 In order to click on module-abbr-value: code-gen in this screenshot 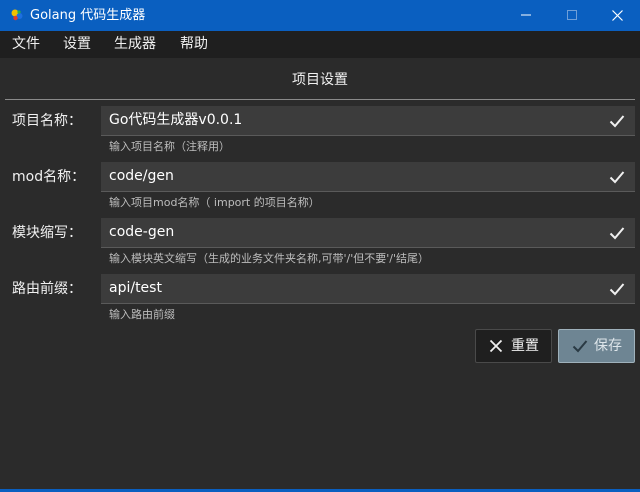, I will do `click(142, 232)`.